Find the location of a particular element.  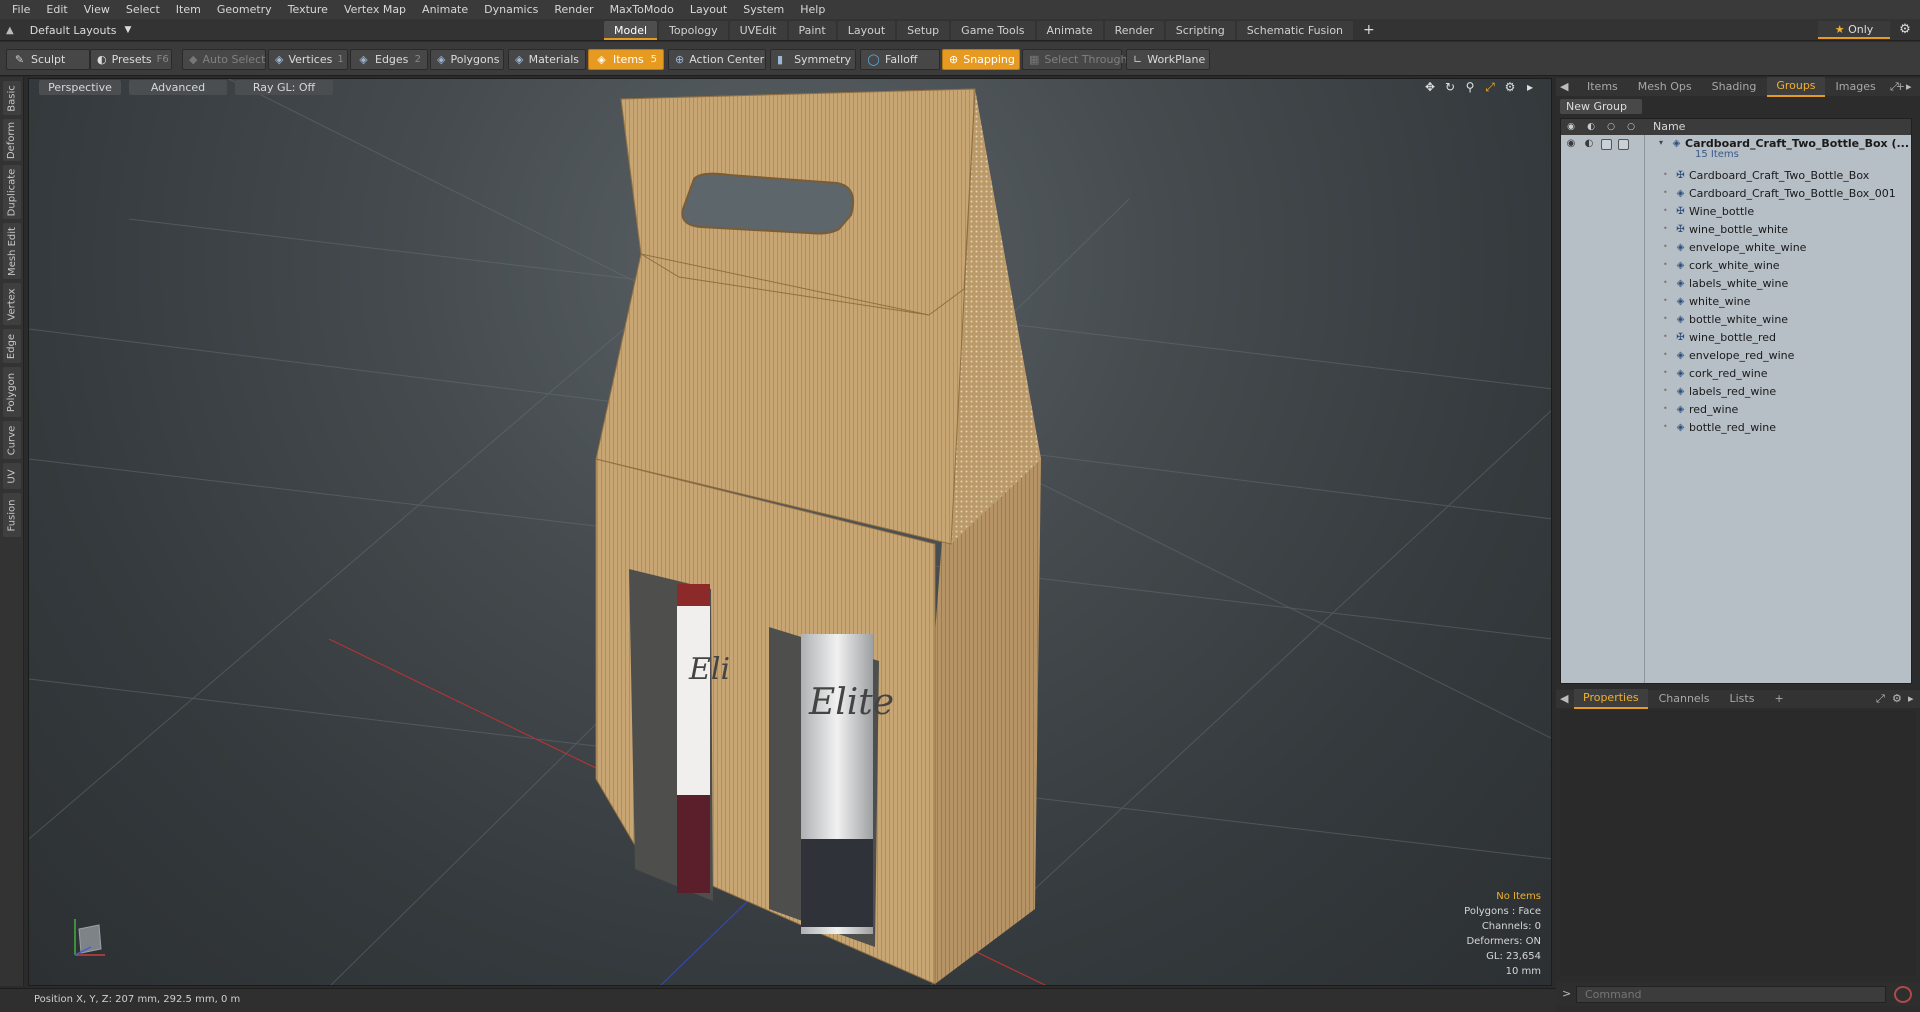

tree-row: • ✠ Wine_bottle is located at coordinates (1736, 212).